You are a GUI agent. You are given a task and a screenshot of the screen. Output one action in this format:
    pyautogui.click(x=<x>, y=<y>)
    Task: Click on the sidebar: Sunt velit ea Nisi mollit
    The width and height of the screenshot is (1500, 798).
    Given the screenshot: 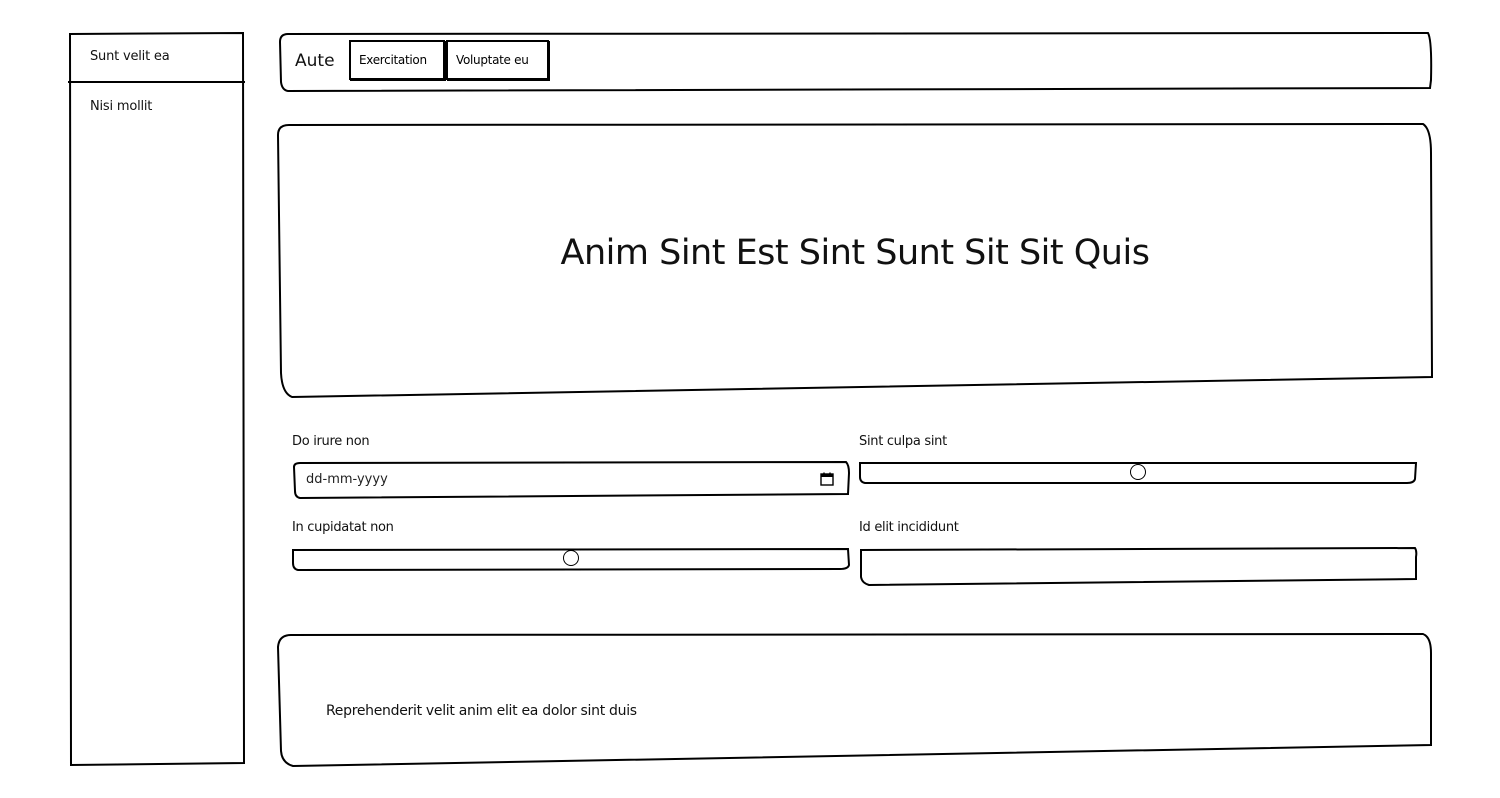 What is the action you would take?
    pyautogui.click(x=157, y=399)
    